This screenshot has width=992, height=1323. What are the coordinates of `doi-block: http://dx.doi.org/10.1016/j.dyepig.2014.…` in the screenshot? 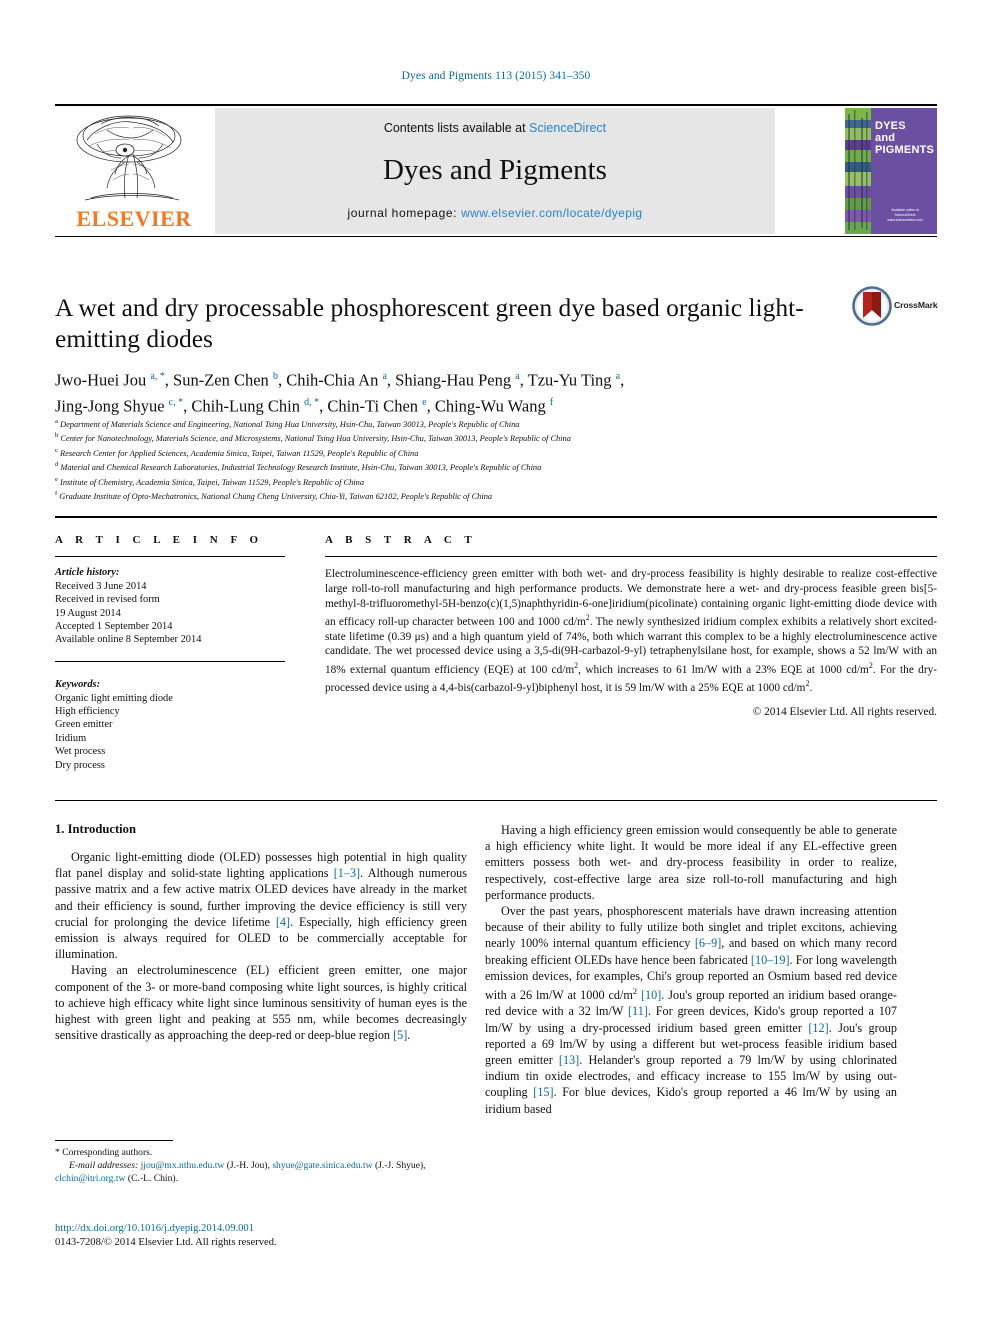 It's located at (261, 1236).